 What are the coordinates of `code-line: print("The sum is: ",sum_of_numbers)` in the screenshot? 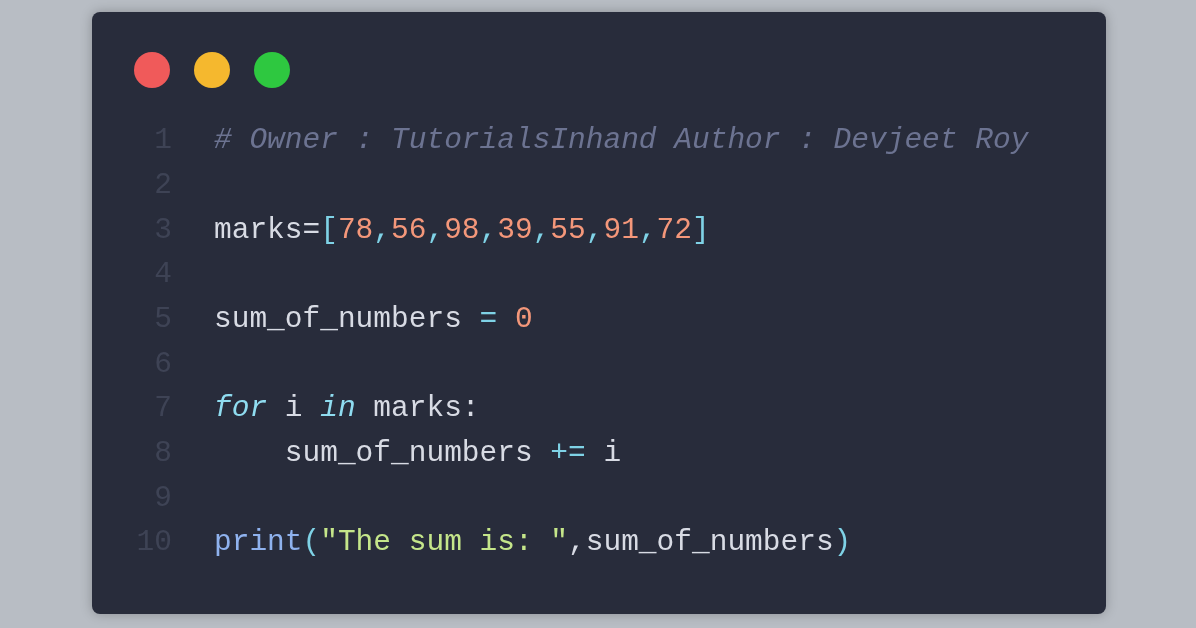 It's located at (533, 543).